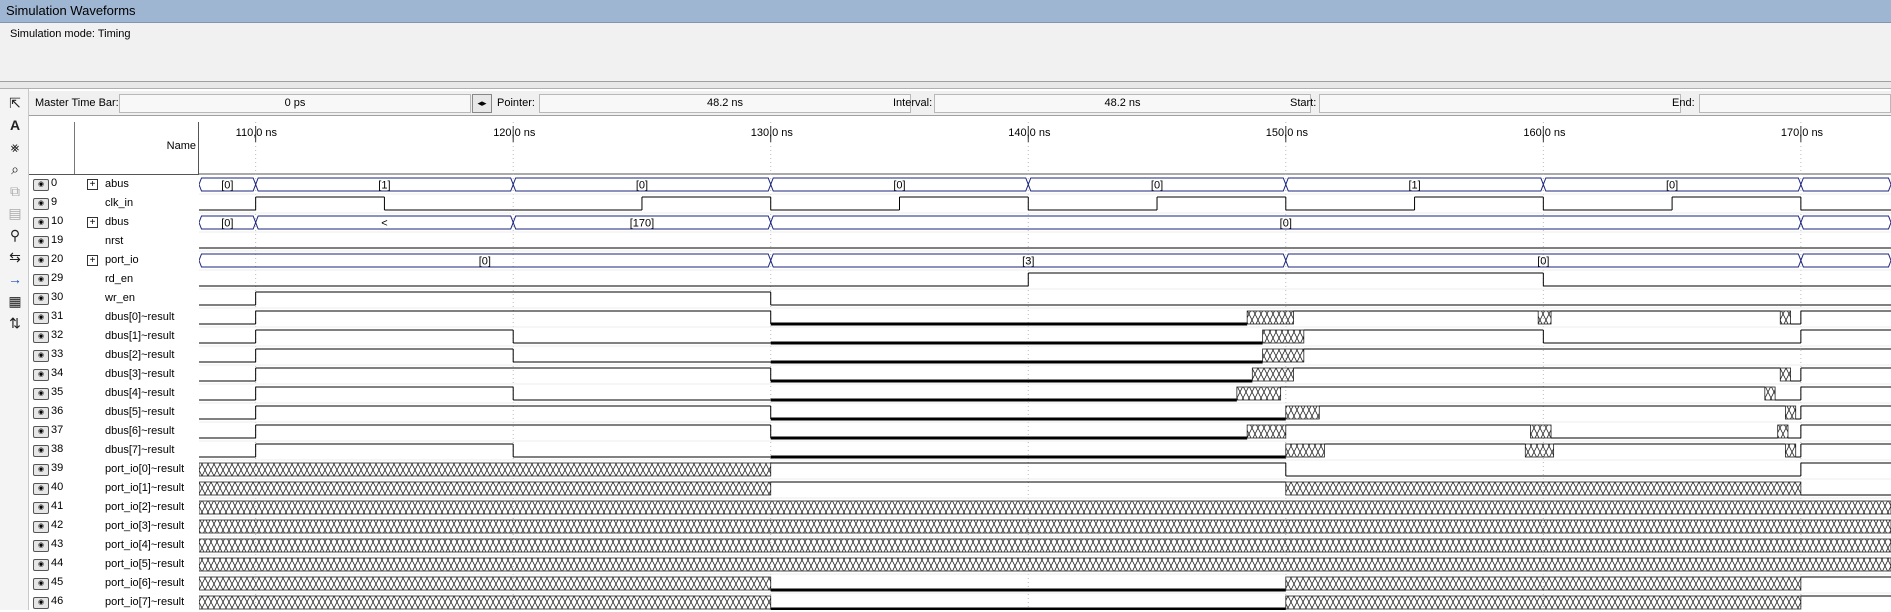 This screenshot has width=1891, height=612. I want to click on signal-id: 29, so click(57, 278).